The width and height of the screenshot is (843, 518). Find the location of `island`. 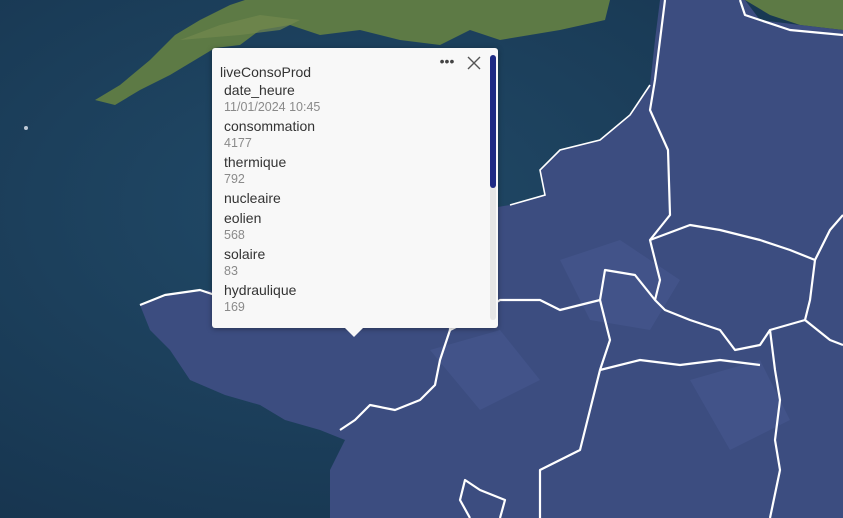

island is located at coordinates (26, 128).